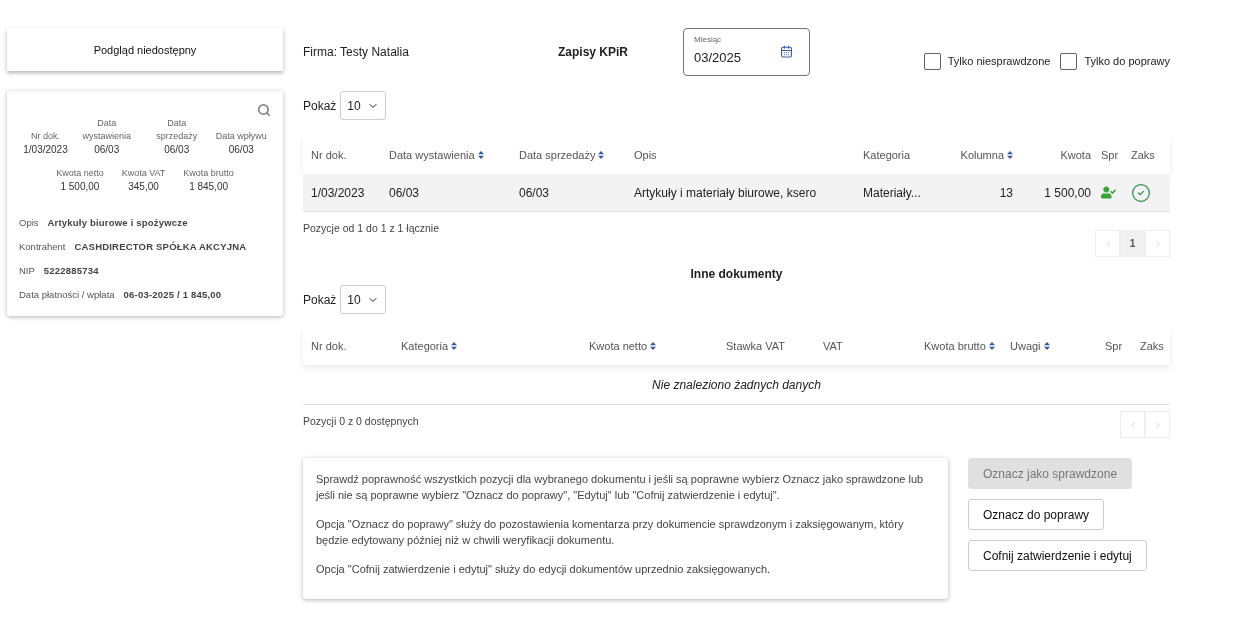 Image resolution: width=1252 pixels, height=623 pixels. What do you see at coordinates (1006, 192) in the screenshot?
I see `table-cell: 13` at bounding box center [1006, 192].